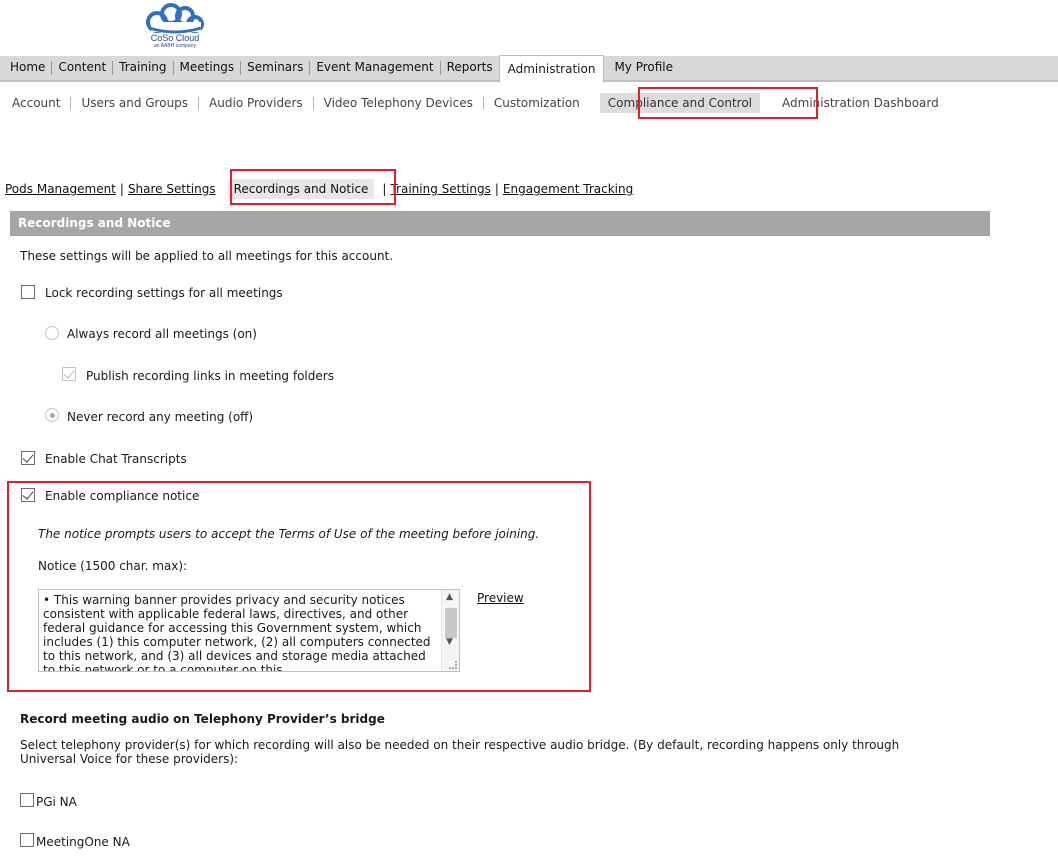 This screenshot has width=1058, height=858. I want to click on scroll-thumb, so click(451, 623).